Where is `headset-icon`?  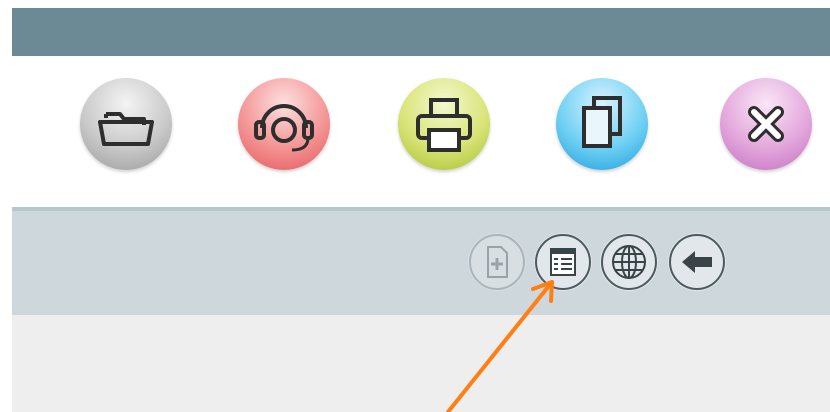 headset-icon is located at coordinates (284, 128).